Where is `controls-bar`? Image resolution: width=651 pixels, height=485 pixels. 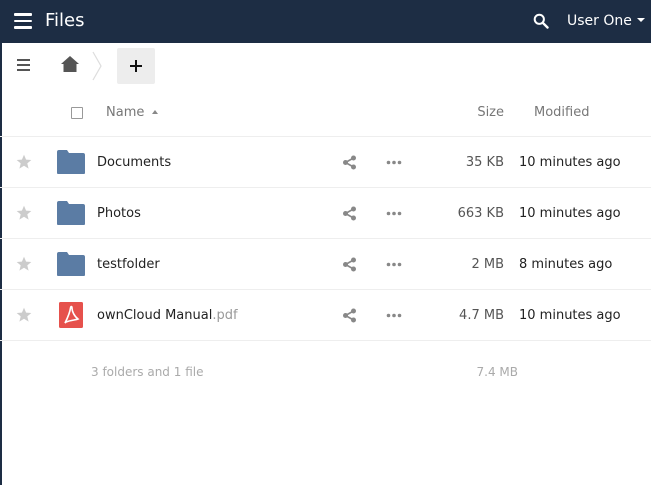 controls-bar is located at coordinates (325, 66).